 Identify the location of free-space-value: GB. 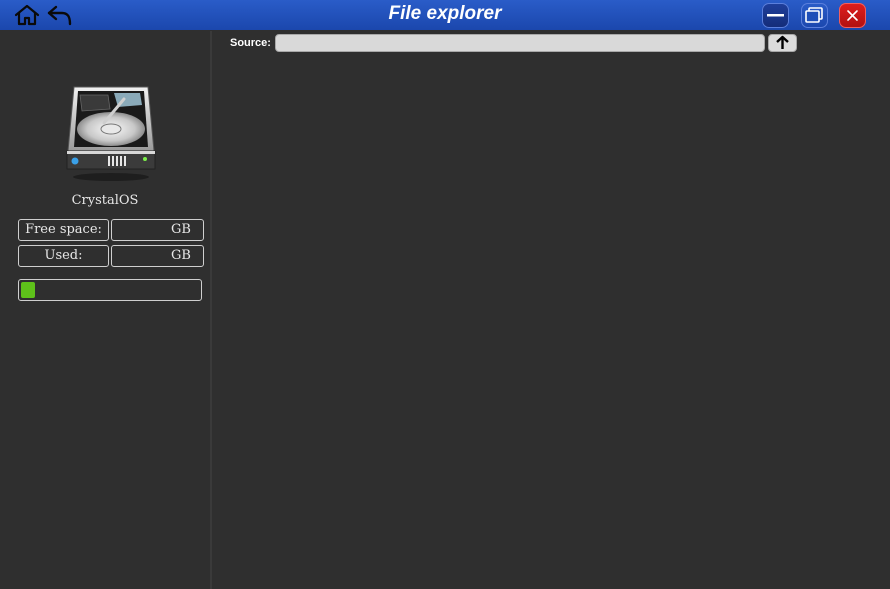
(157, 230).